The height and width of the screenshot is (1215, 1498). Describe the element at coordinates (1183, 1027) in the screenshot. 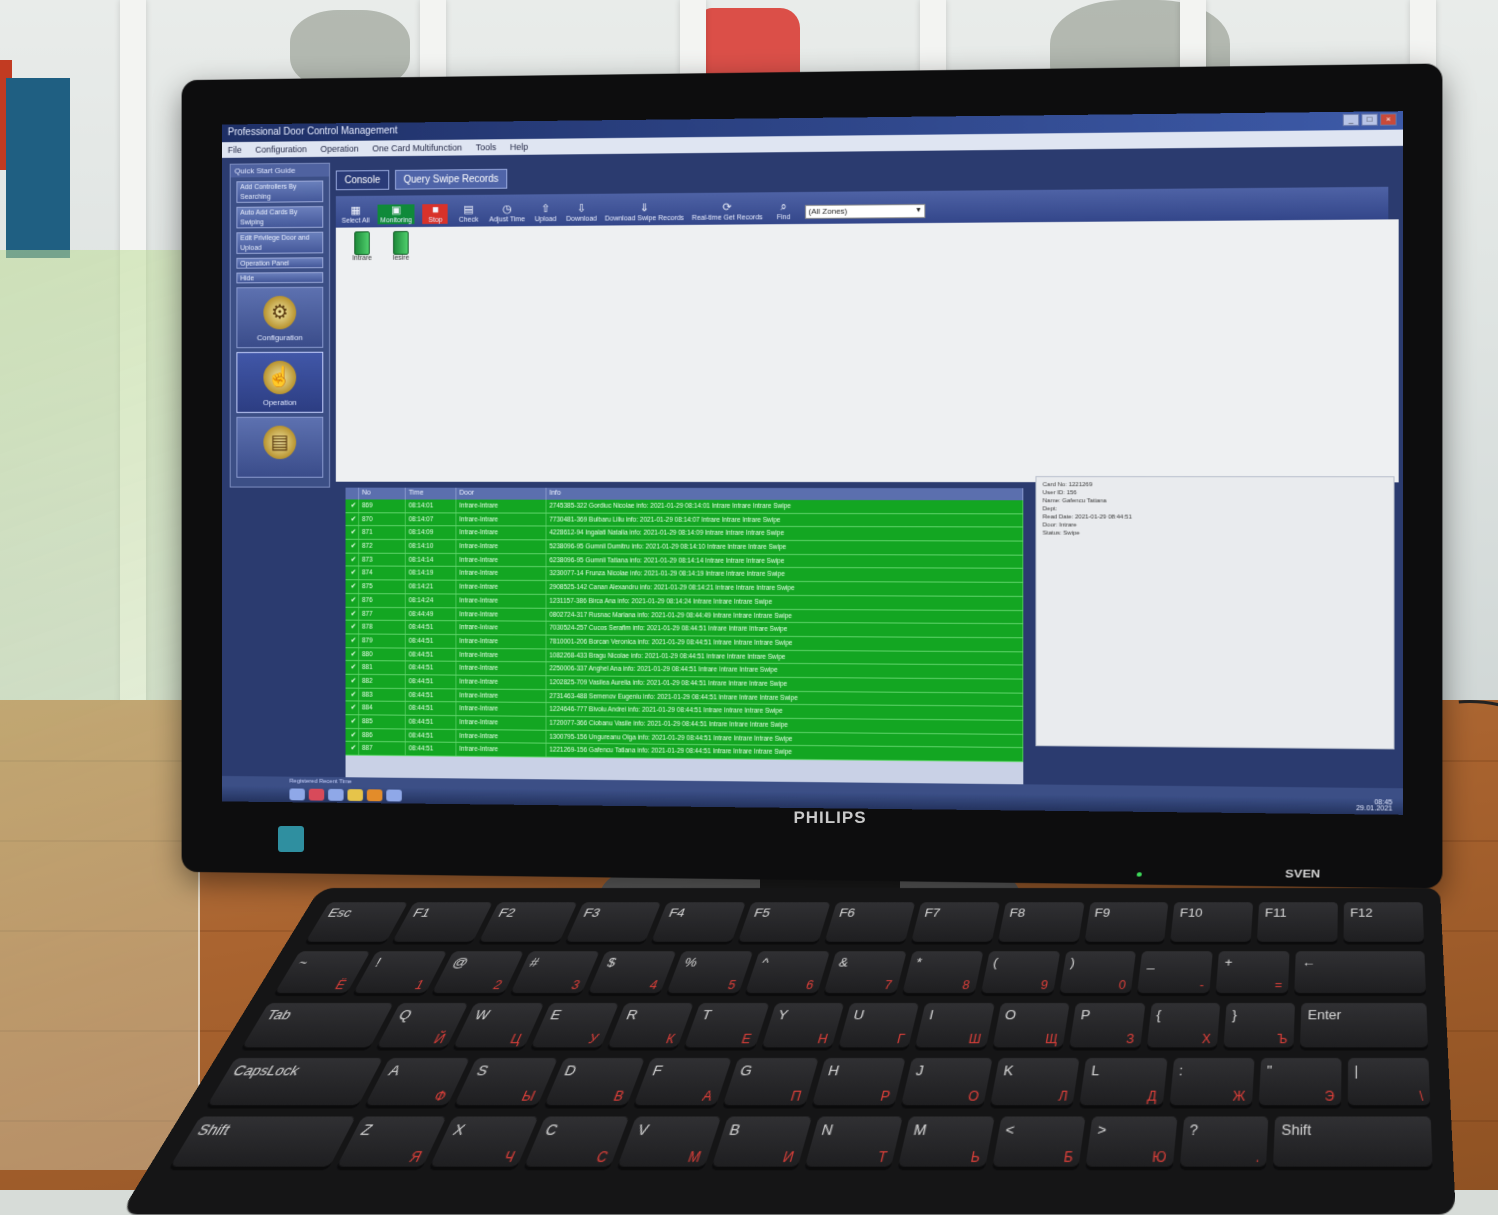

I see `key: {Х` at that location.